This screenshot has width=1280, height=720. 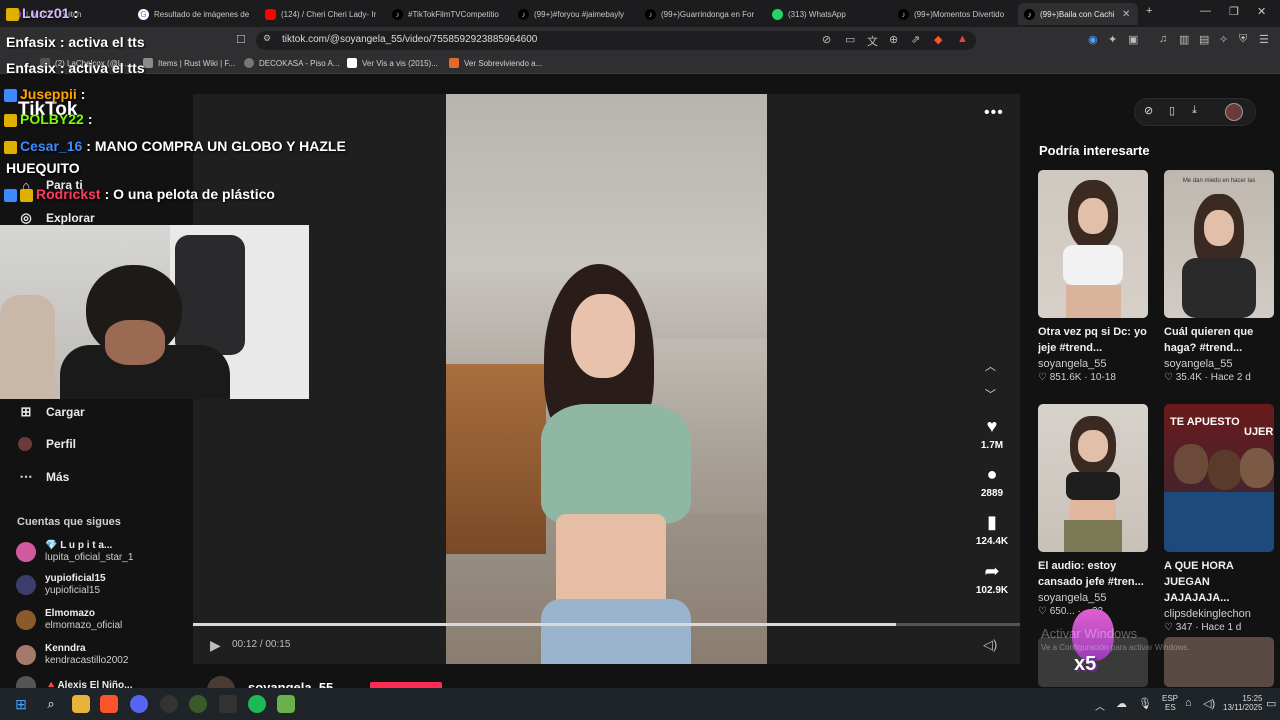 I want to click on network-icon: ⌂, so click(x=1188, y=703).